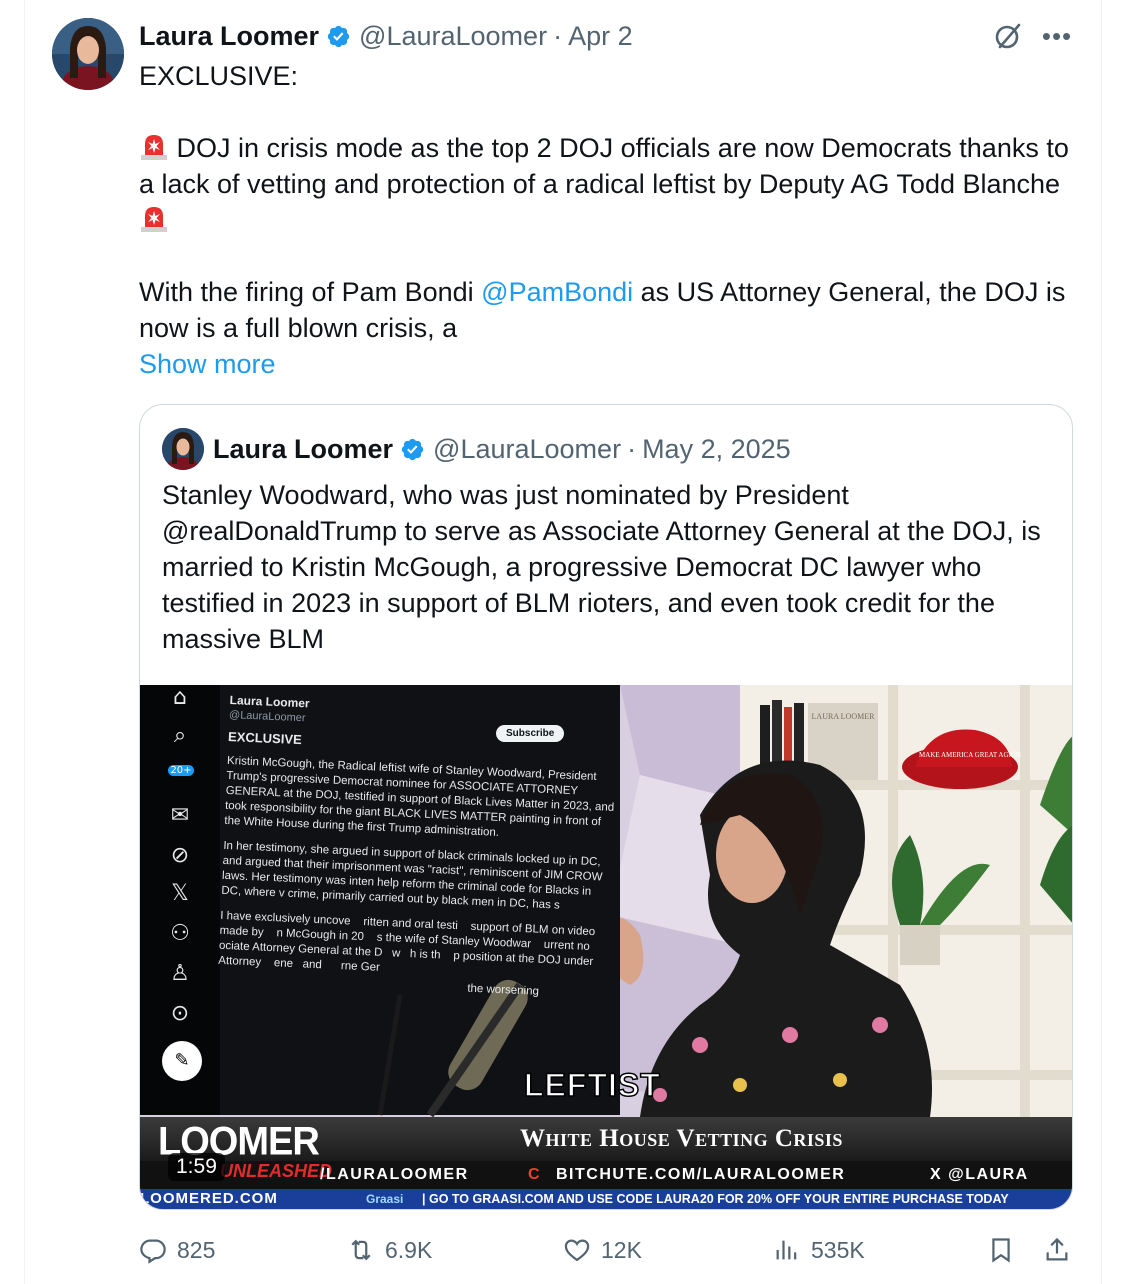  I want to click on tweet-text-line1: EXCLUSIVE:, so click(219, 76).